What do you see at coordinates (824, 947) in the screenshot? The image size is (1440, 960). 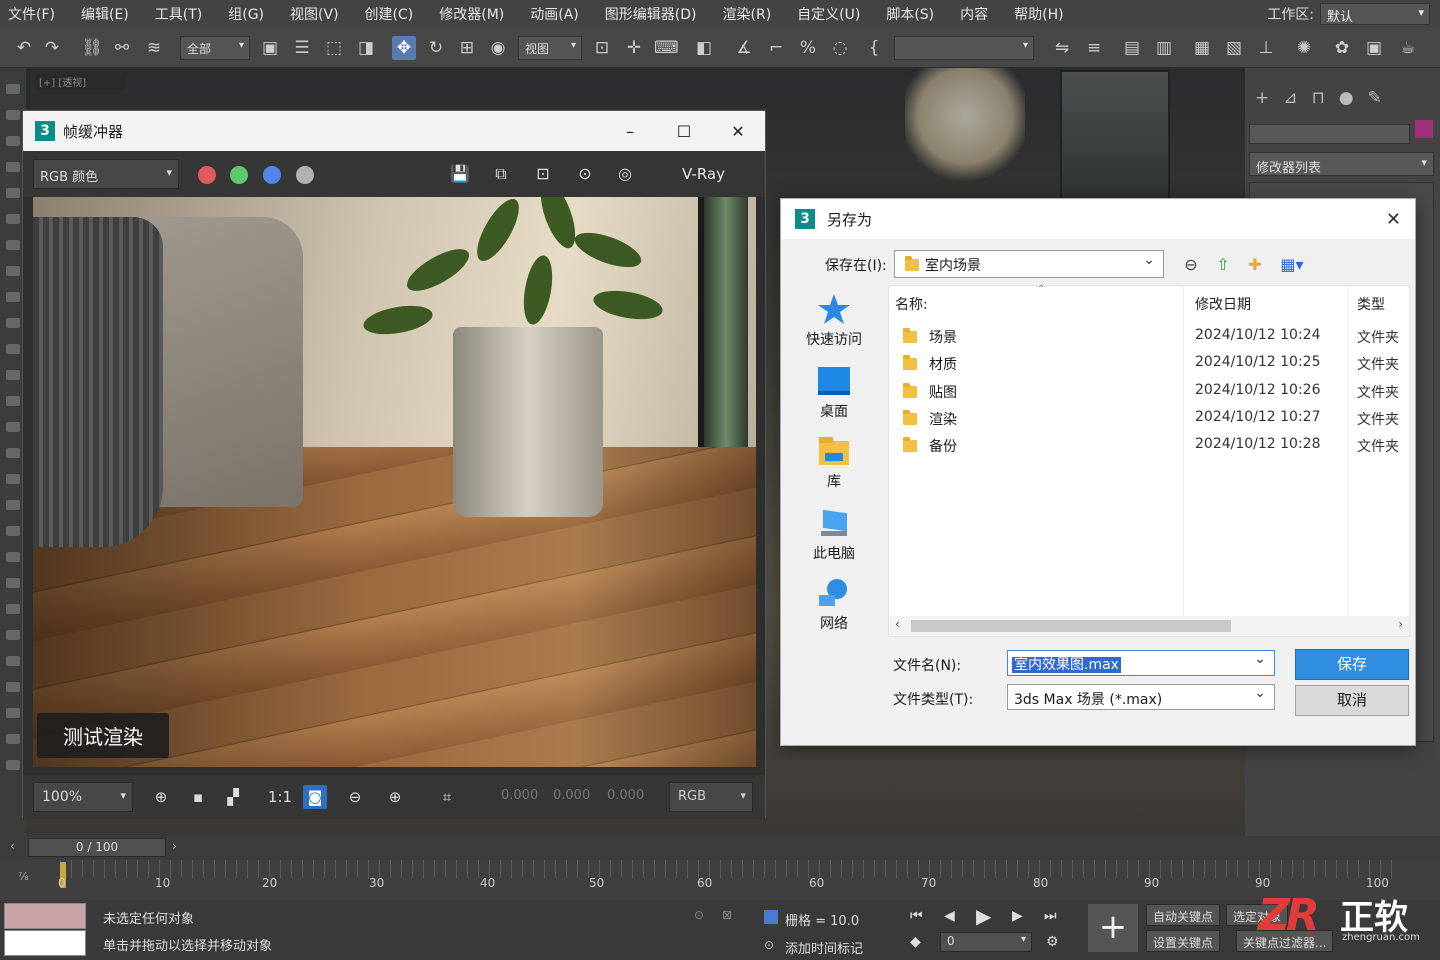 I see `add-time-tag: 添加时间标记` at bounding box center [824, 947].